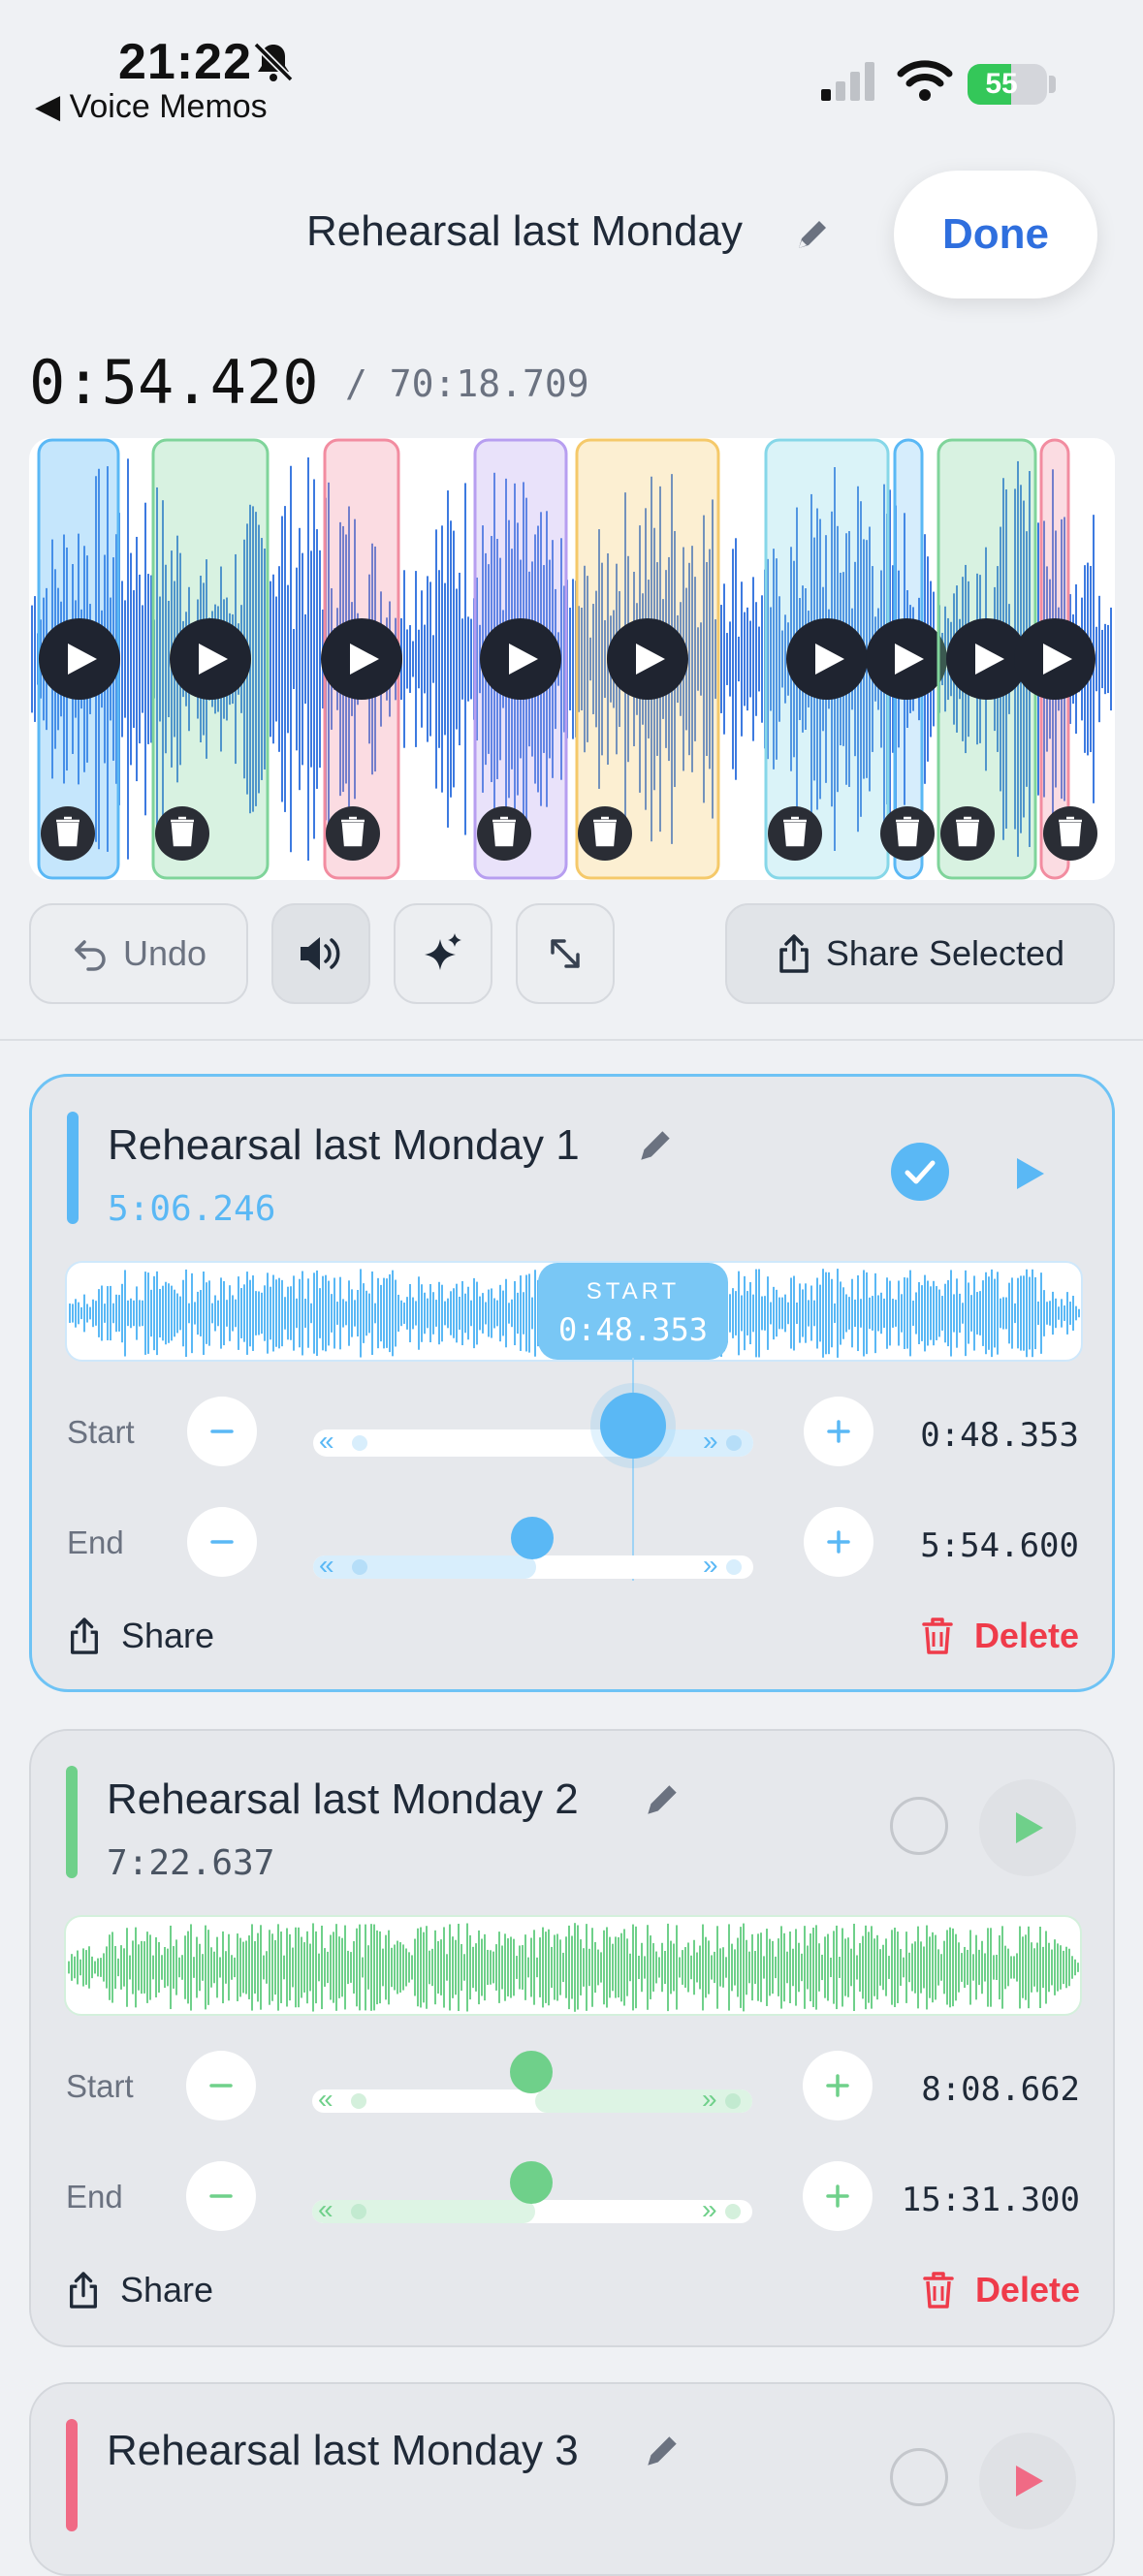  What do you see at coordinates (101, 1432) in the screenshot?
I see `start-label: Start` at bounding box center [101, 1432].